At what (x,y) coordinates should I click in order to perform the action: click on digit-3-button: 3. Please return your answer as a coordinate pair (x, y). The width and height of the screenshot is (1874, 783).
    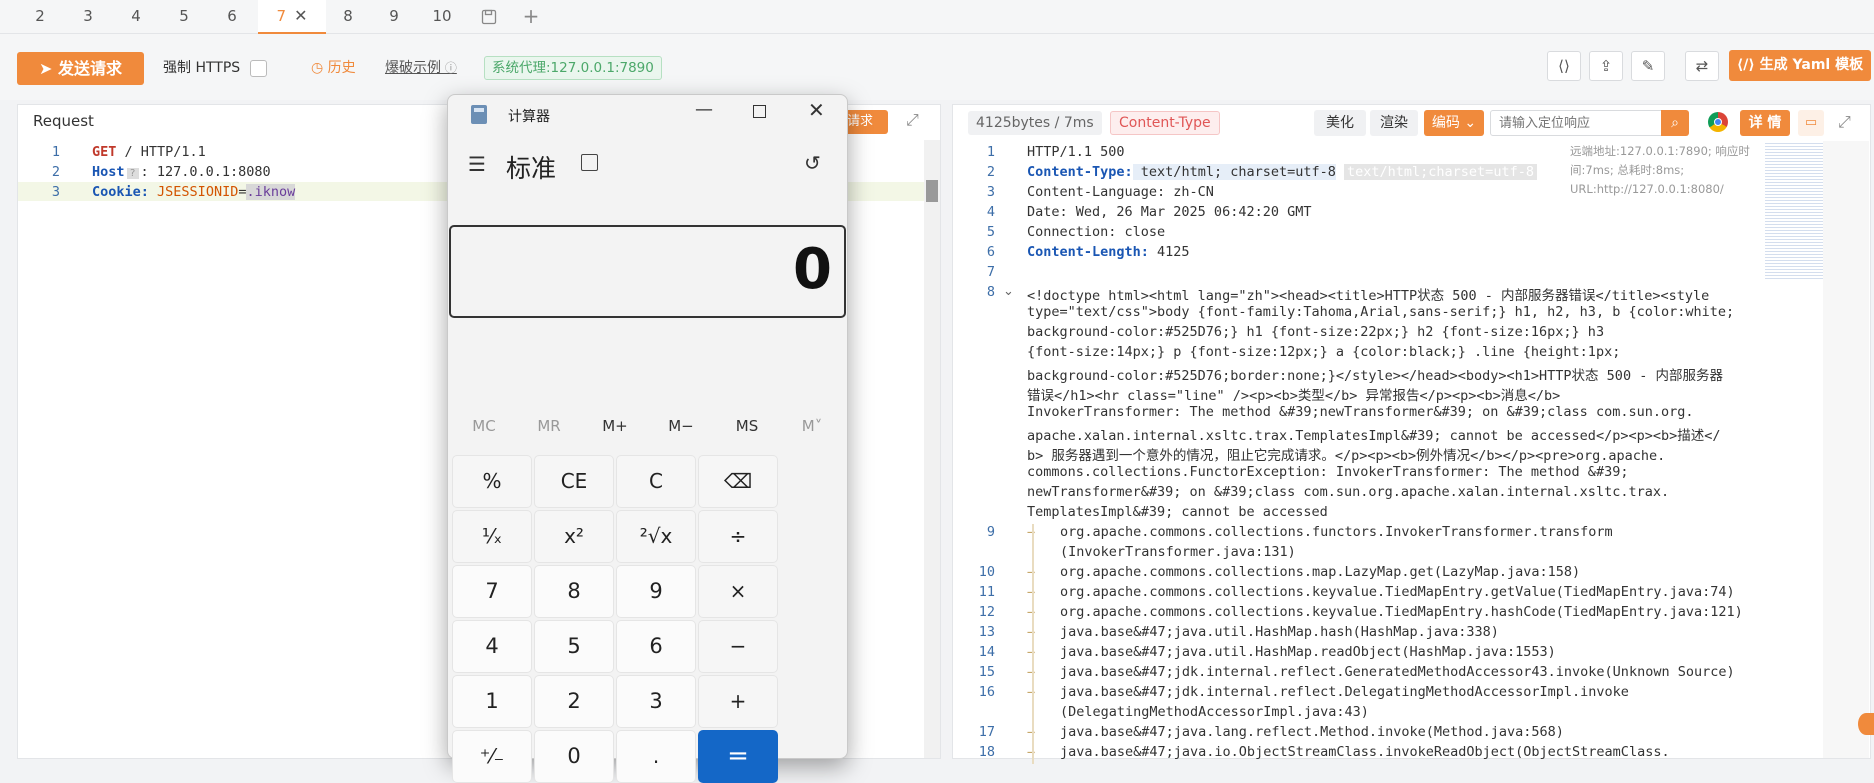
    Looking at the image, I should click on (656, 701).